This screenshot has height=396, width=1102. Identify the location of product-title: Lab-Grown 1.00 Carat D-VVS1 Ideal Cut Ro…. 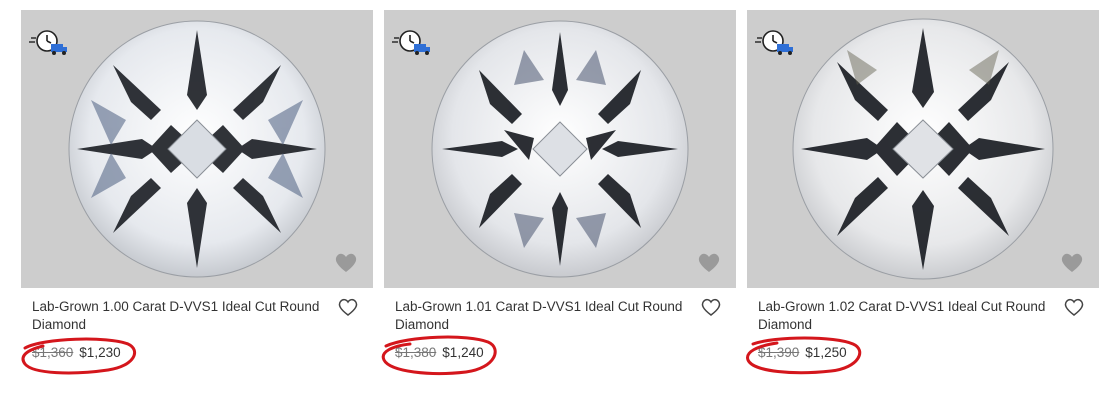
(179, 316).